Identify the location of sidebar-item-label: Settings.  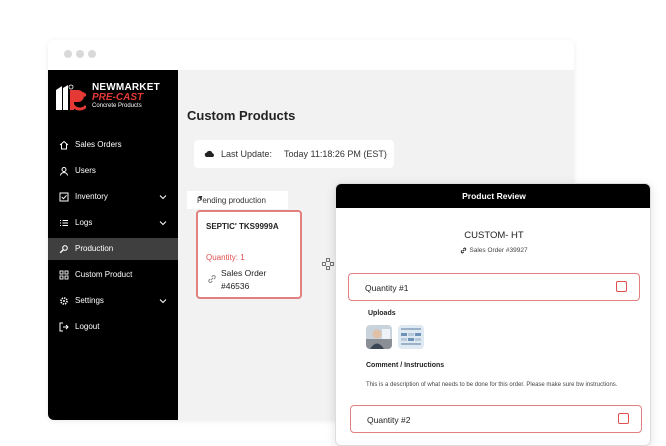
(89, 300).